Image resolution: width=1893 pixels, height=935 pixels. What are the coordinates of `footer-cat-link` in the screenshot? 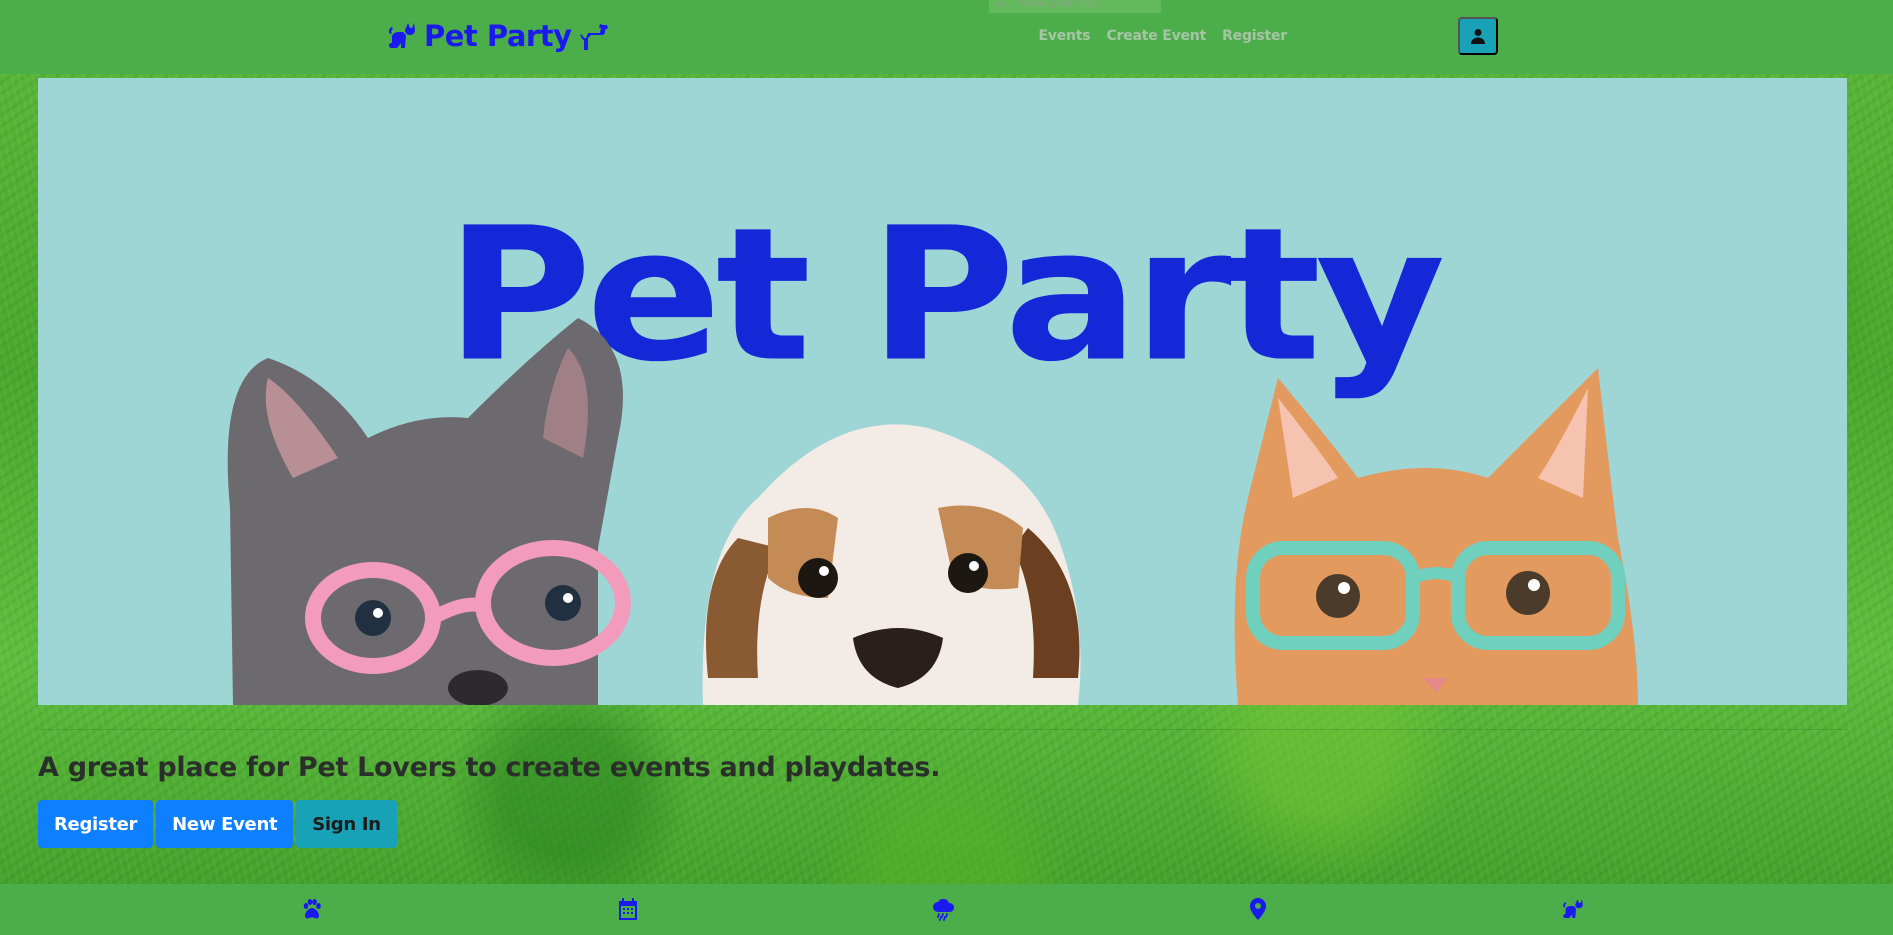 It's located at (1573, 909).